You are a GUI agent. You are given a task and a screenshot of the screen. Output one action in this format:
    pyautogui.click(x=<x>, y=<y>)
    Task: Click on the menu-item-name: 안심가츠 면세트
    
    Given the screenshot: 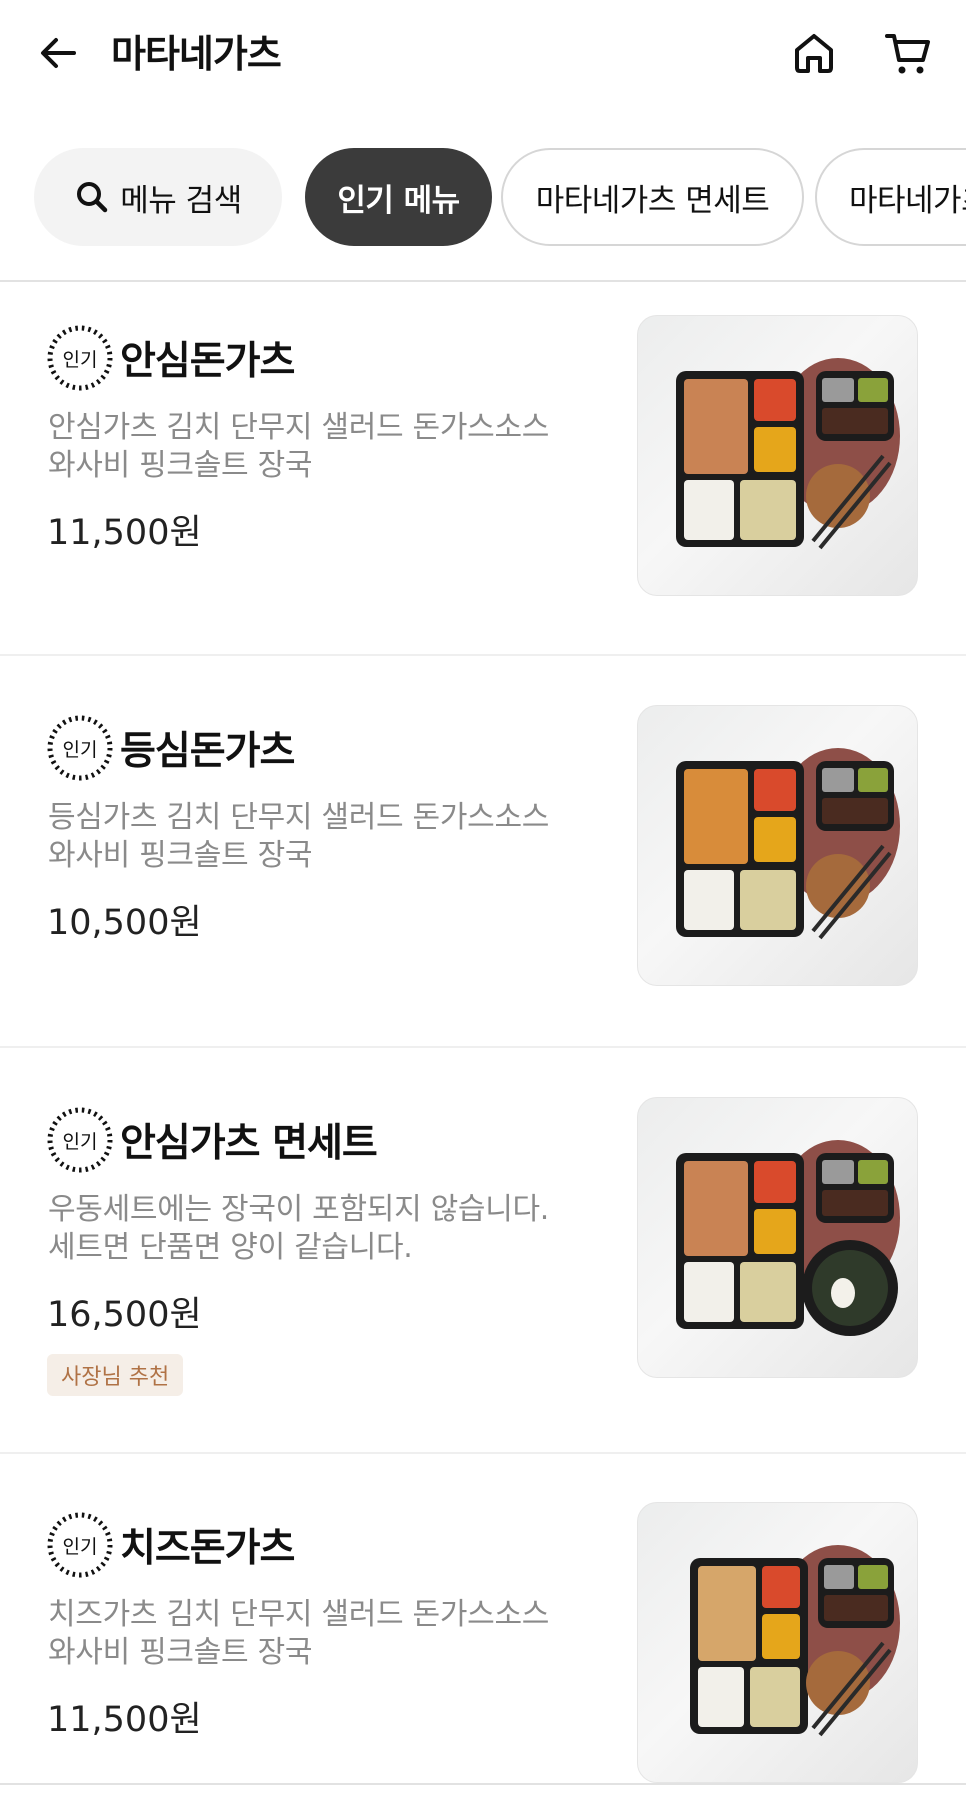 What is the action you would take?
    pyautogui.click(x=249, y=1143)
    